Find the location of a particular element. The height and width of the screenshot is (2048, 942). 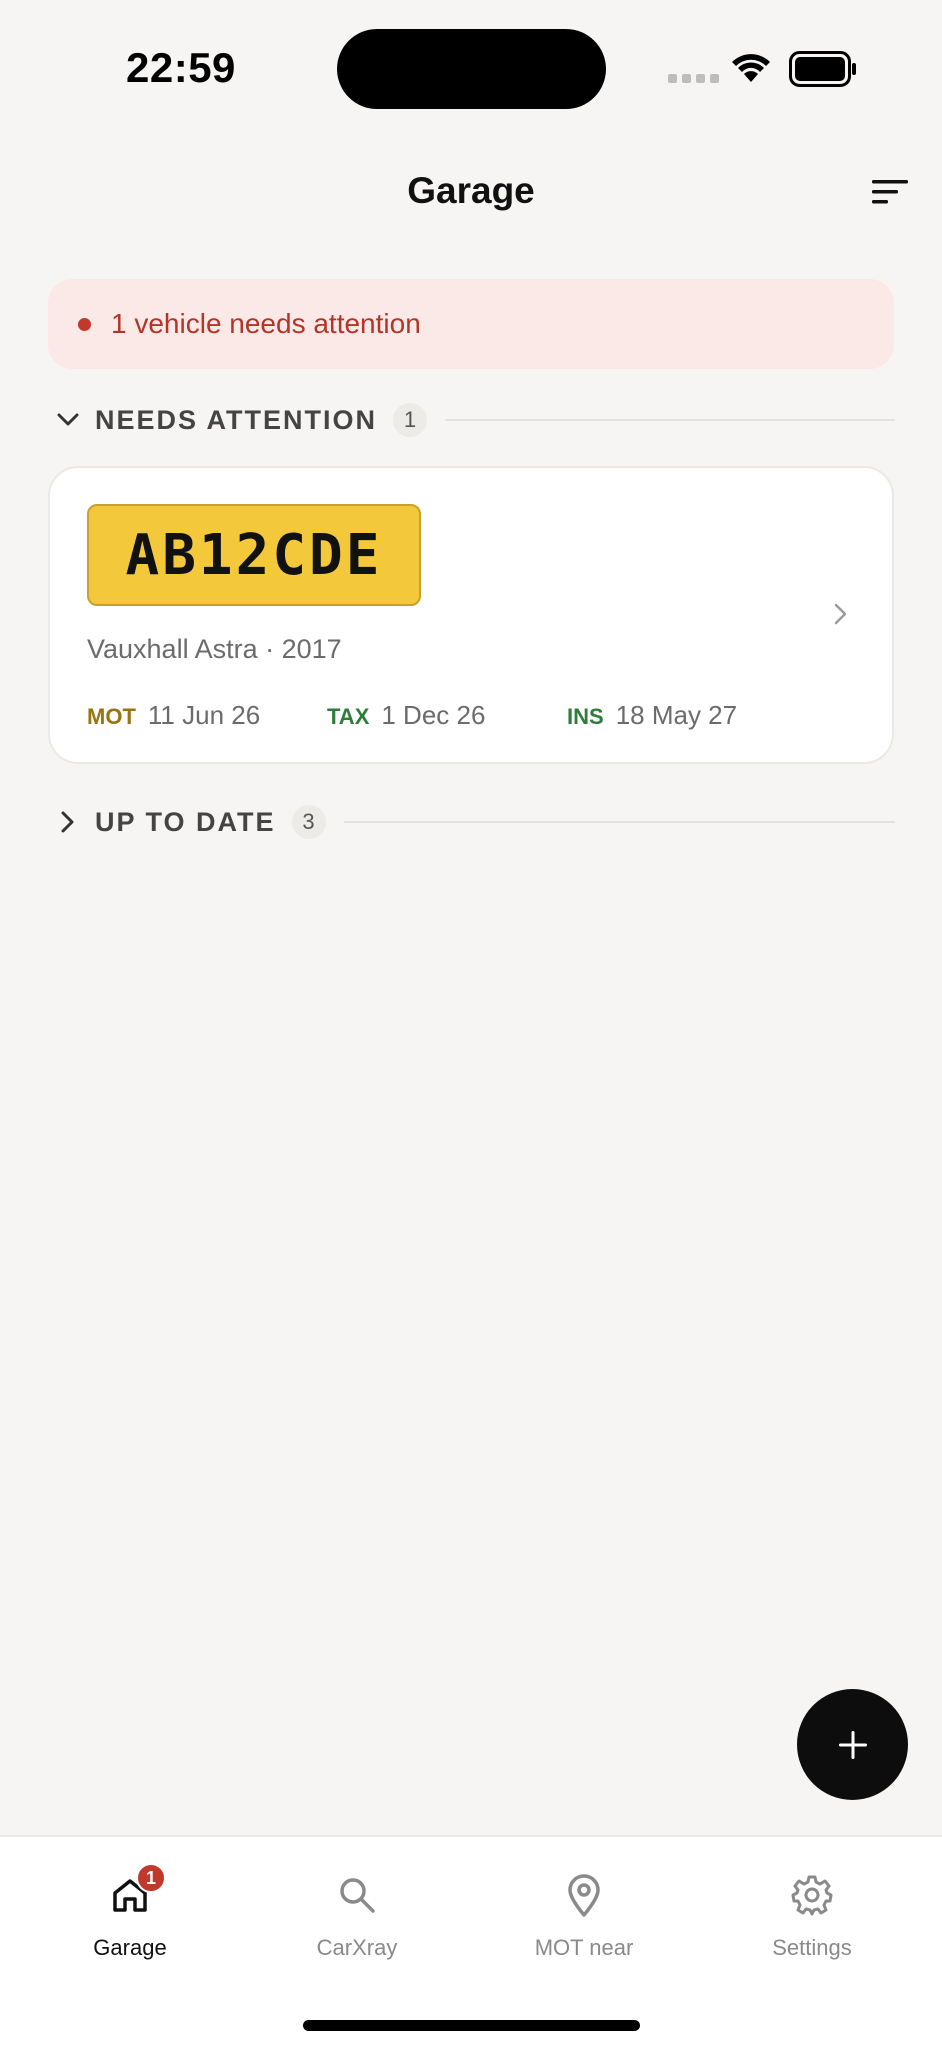

gear-icon is located at coordinates (812, 1895).